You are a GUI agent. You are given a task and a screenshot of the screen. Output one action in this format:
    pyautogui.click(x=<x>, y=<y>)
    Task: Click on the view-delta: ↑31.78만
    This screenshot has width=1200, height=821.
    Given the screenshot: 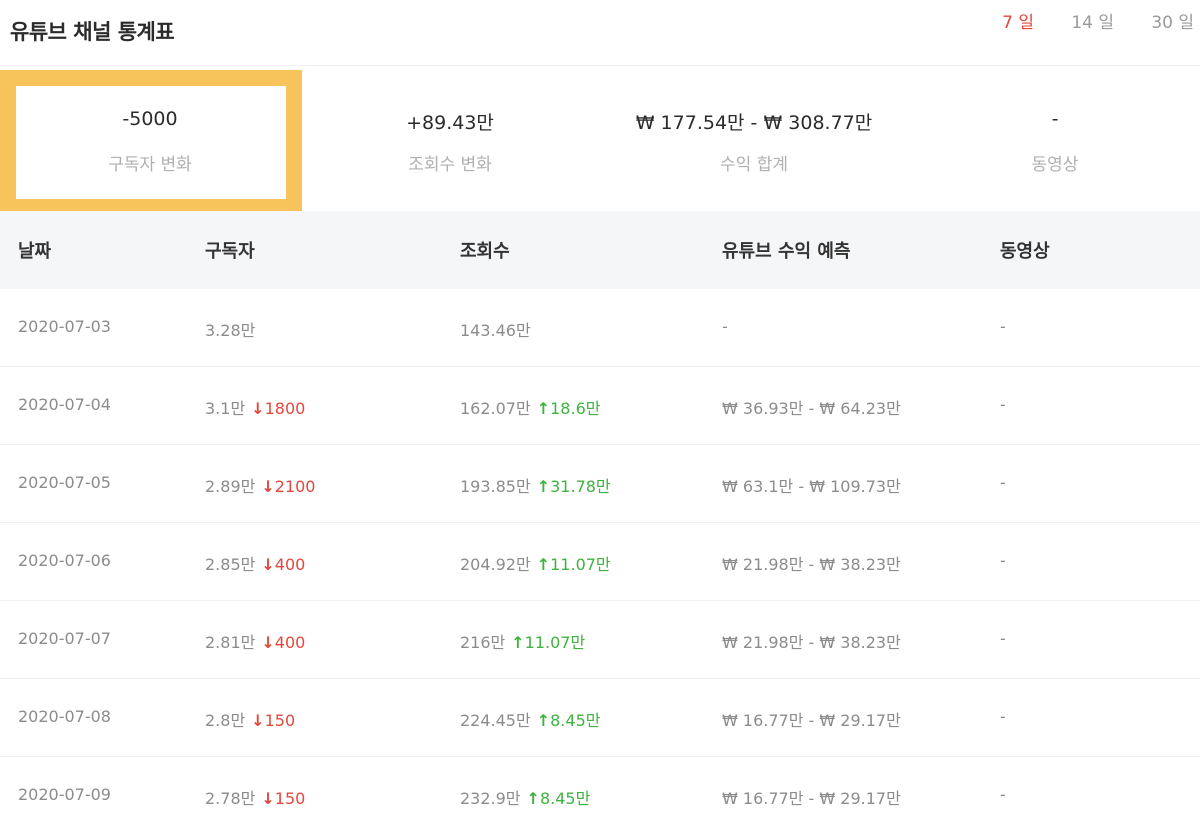 What is the action you would take?
    pyautogui.click(x=574, y=486)
    